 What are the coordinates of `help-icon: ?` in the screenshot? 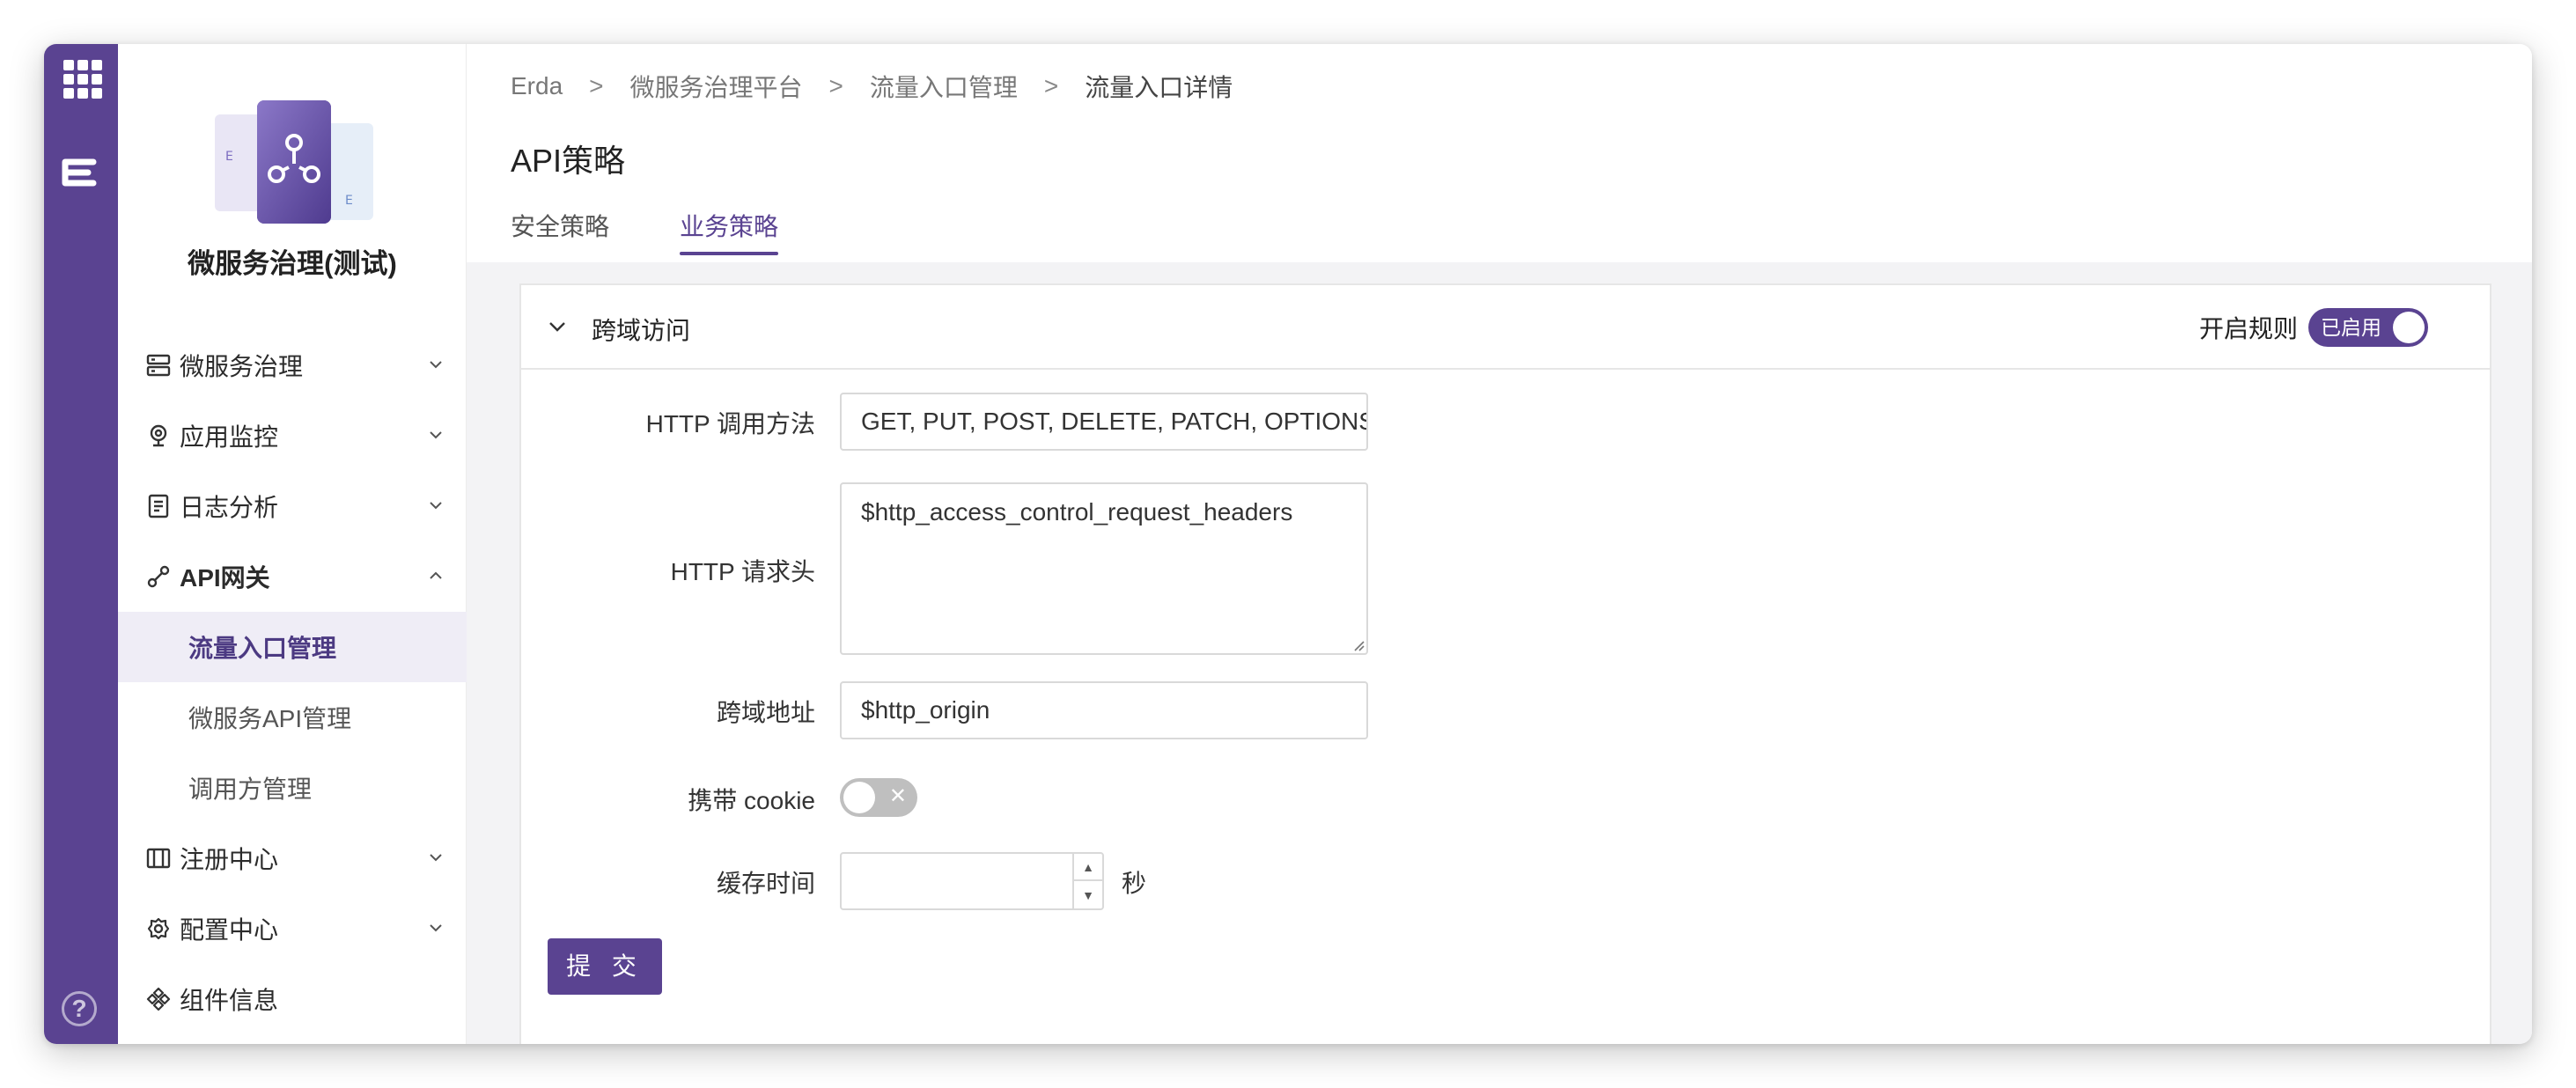 It's located at (79, 1008).